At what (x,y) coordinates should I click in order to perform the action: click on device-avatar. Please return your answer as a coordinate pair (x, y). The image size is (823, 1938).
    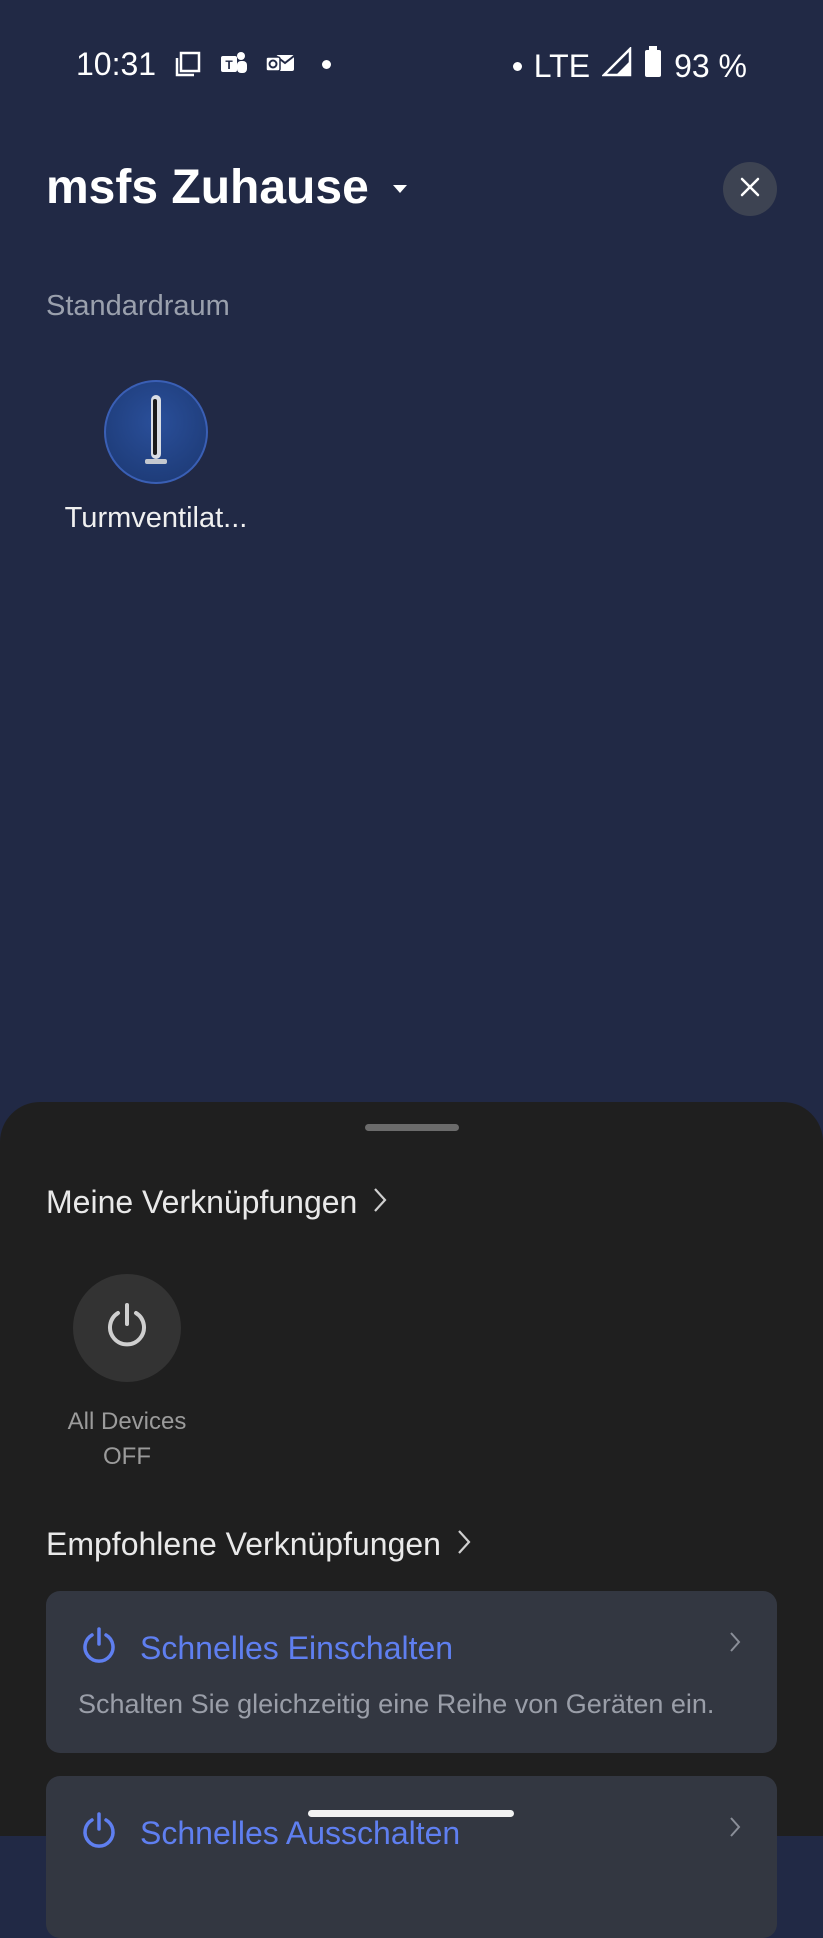
    Looking at the image, I should click on (156, 432).